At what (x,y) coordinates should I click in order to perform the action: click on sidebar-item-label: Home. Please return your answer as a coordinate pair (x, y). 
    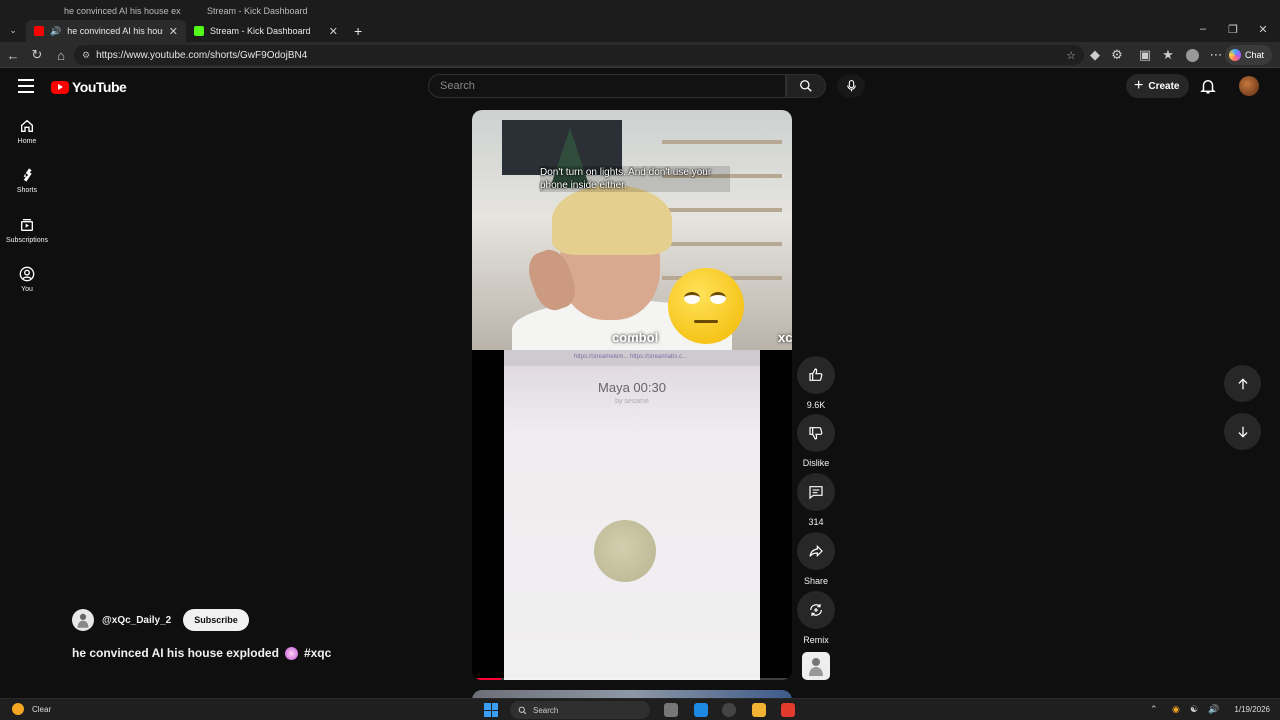
    Looking at the image, I should click on (27, 141).